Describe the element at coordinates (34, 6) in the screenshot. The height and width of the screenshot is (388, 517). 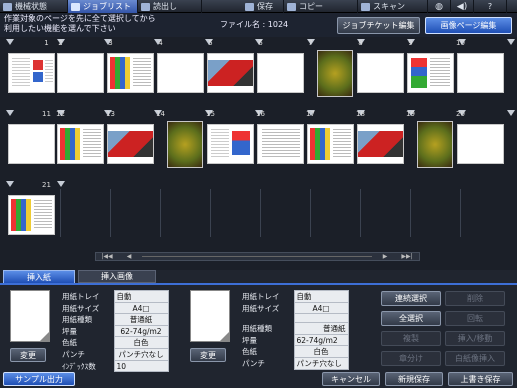
I see `tab-machine-status: 機械状態` at that location.